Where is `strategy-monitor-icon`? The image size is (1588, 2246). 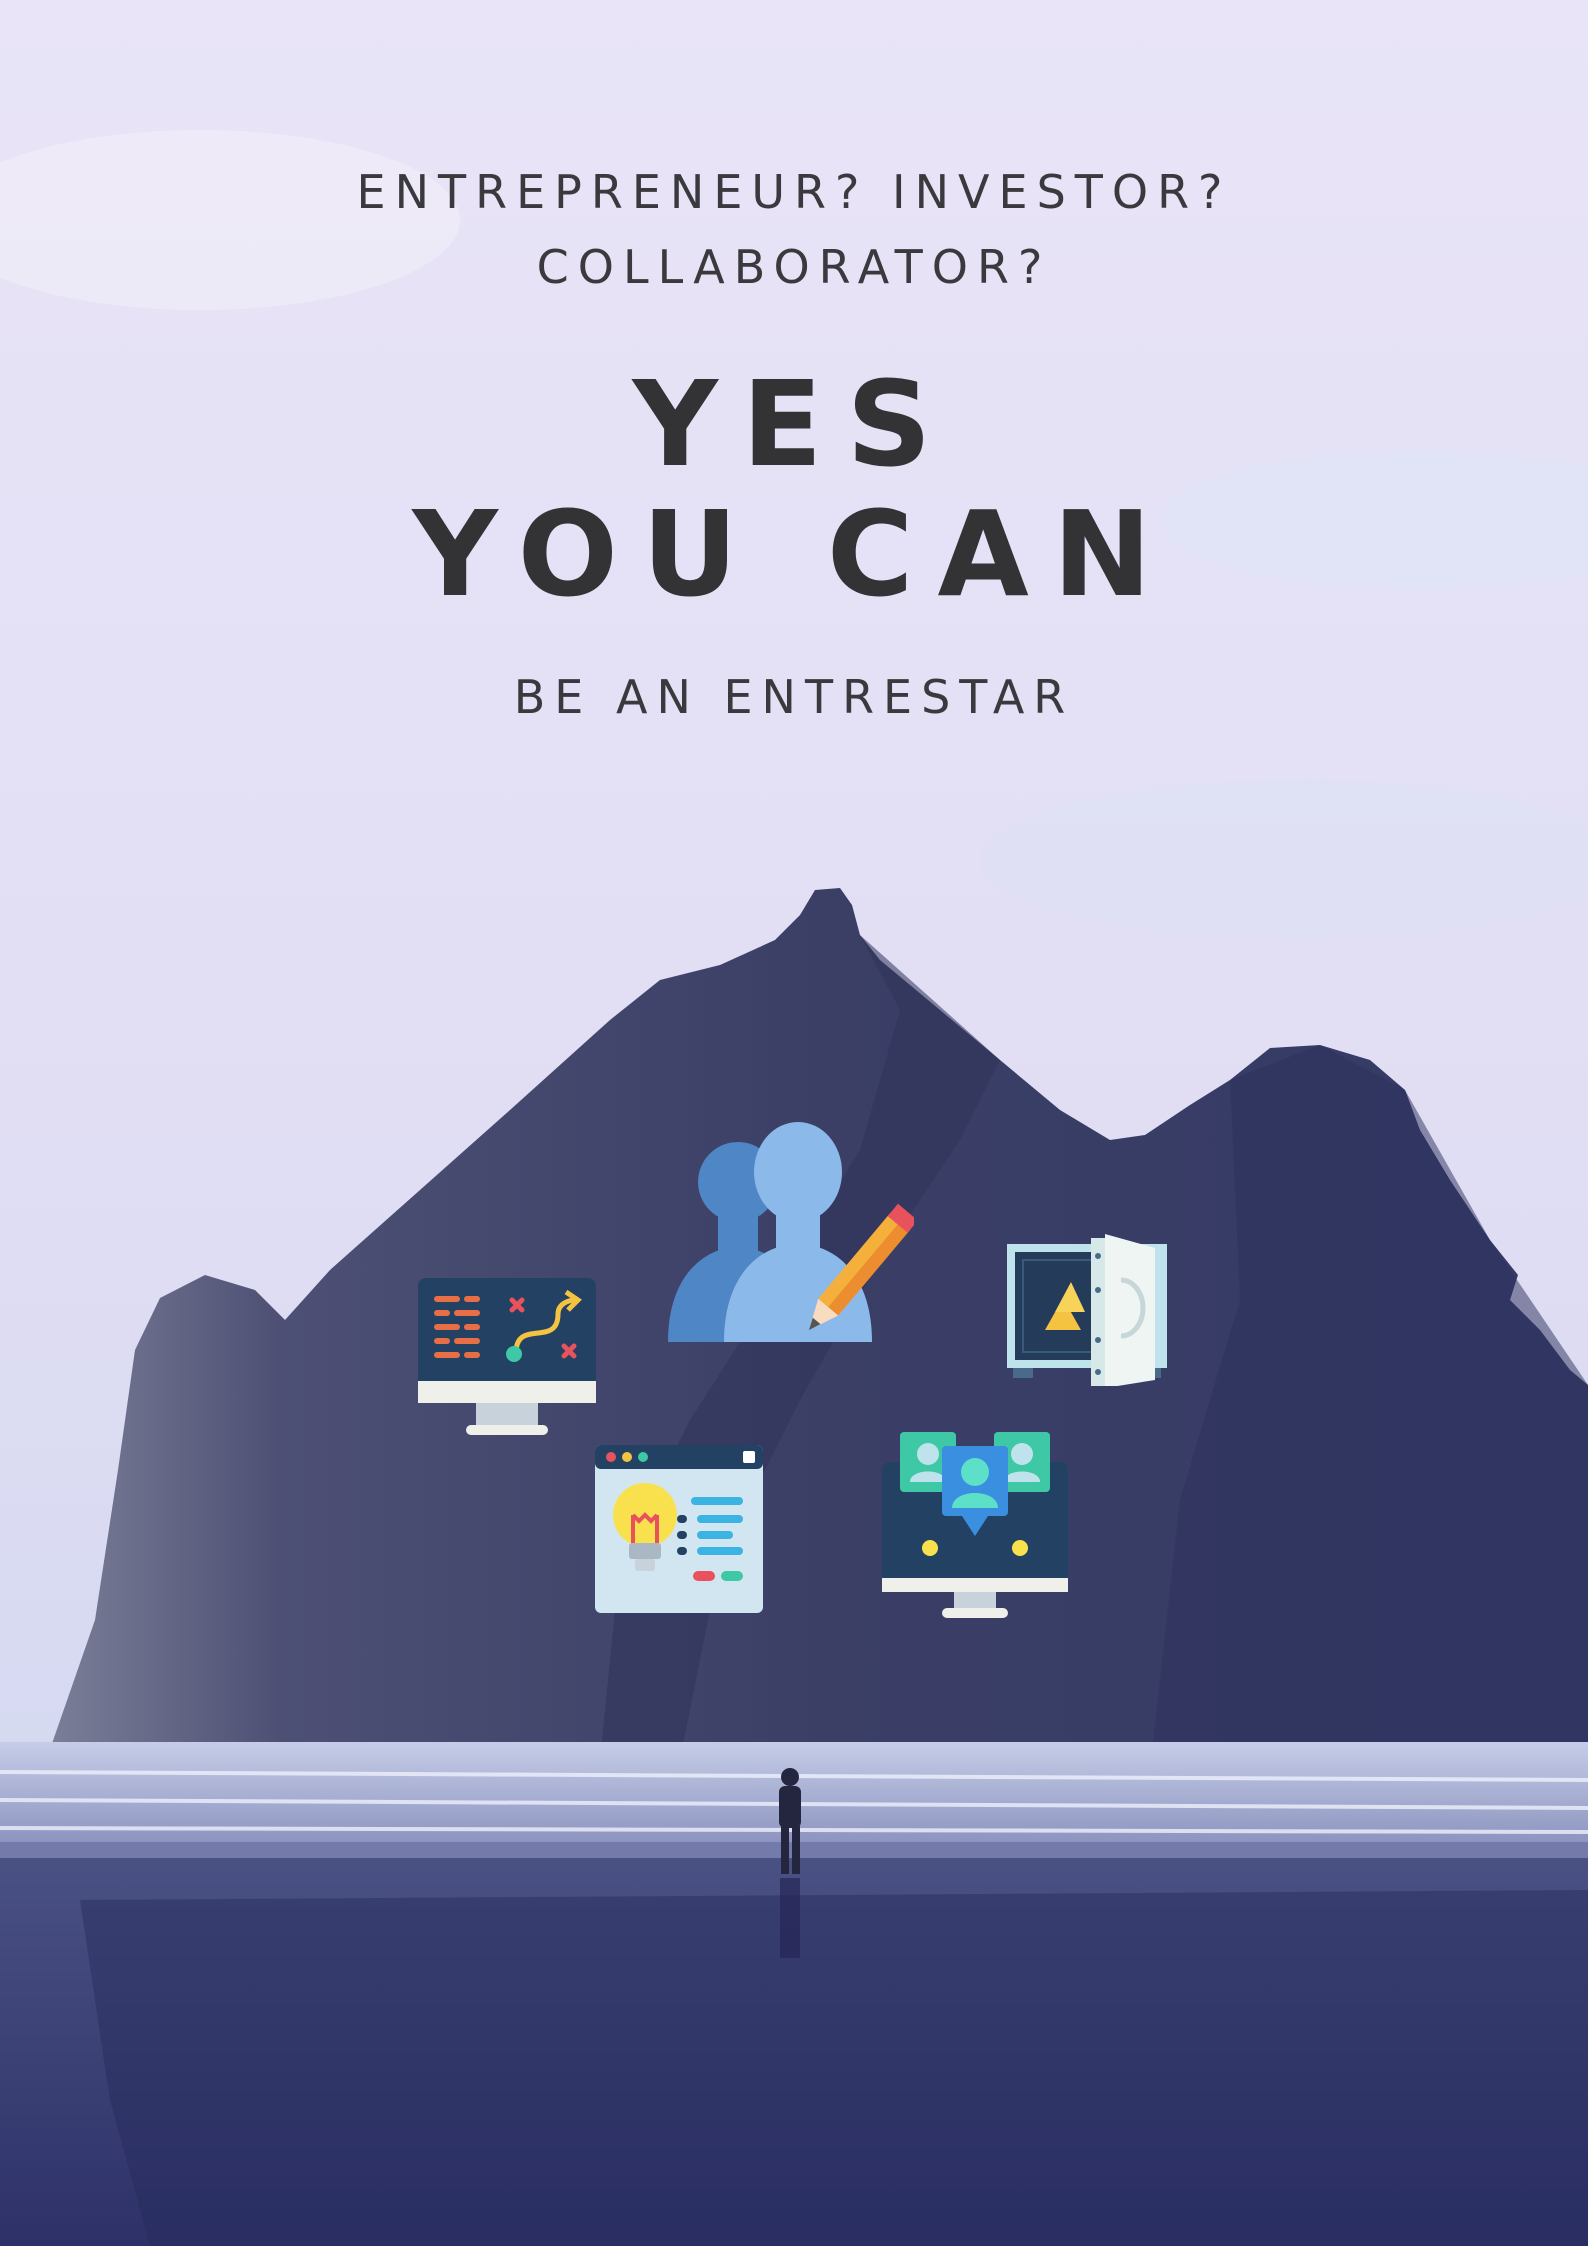 strategy-monitor-icon is located at coordinates (507, 1356).